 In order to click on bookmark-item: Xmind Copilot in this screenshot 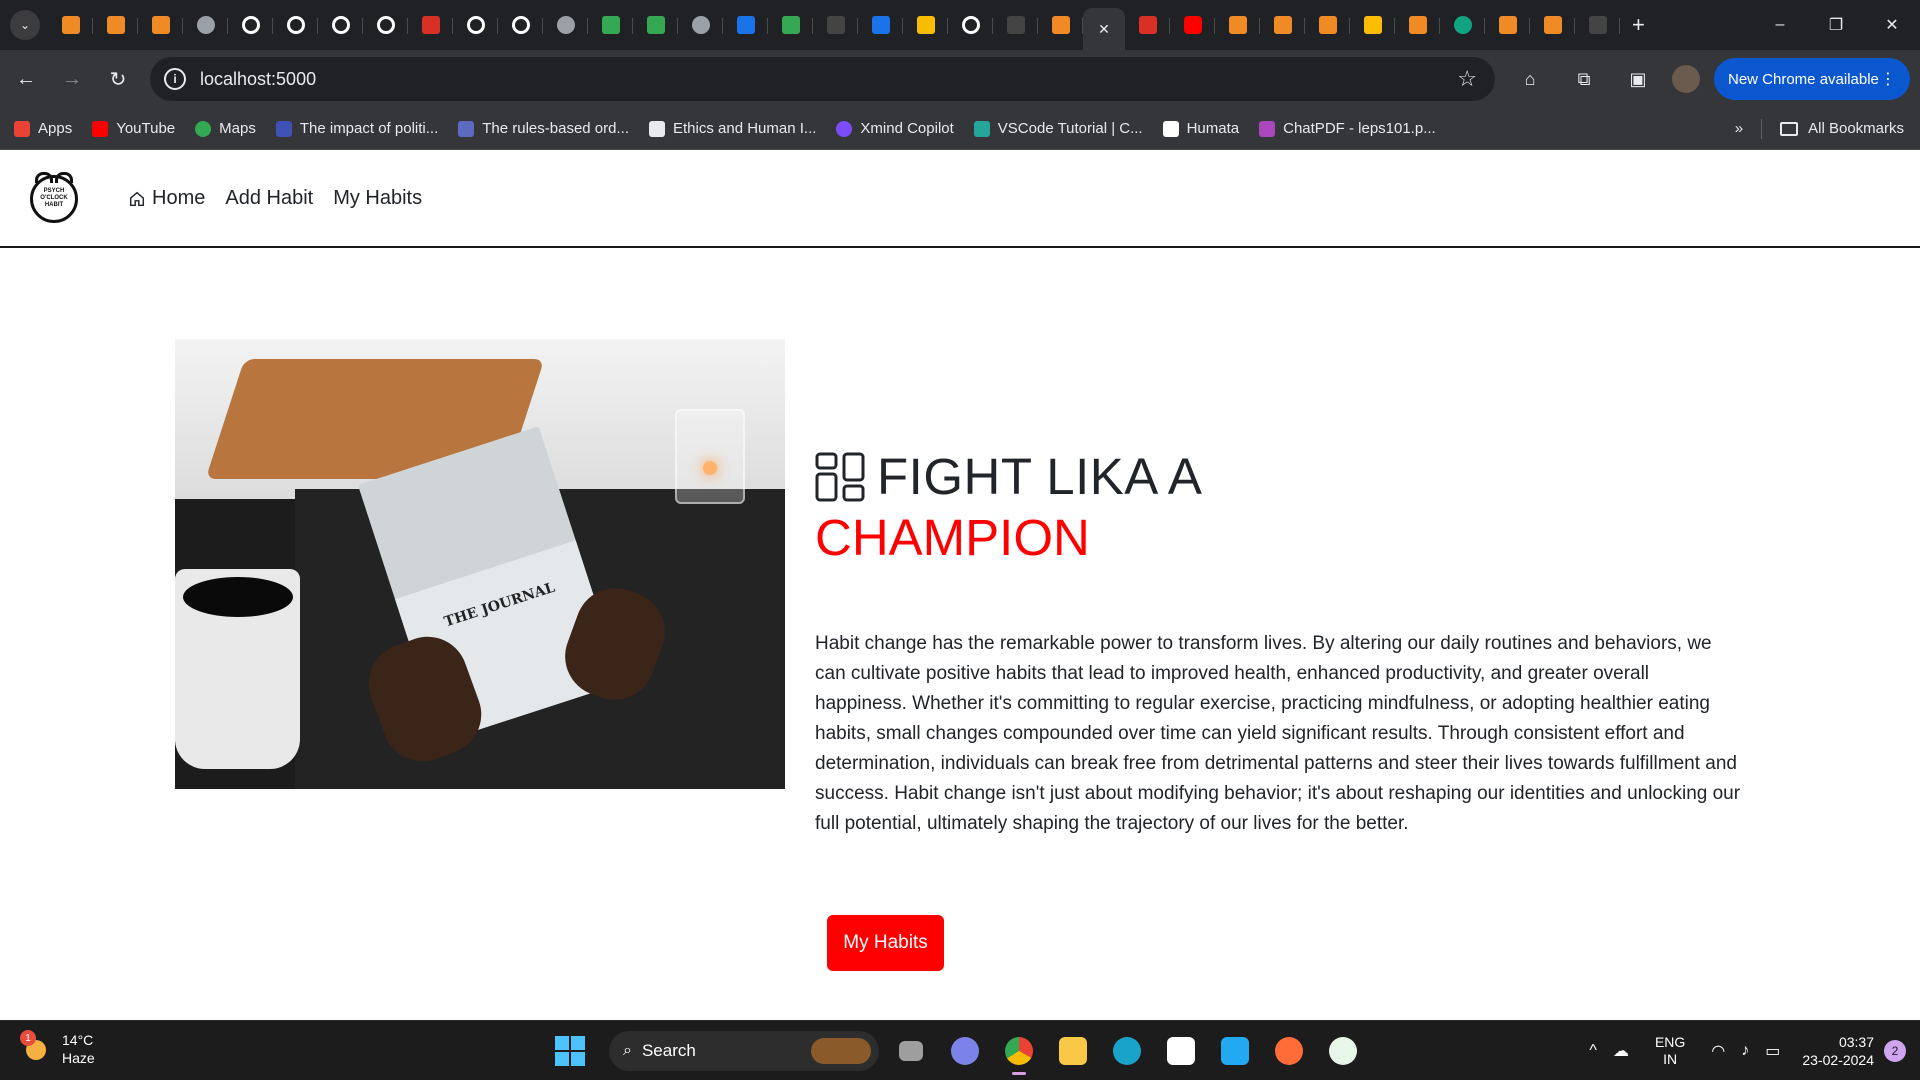, I will do `click(895, 128)`.